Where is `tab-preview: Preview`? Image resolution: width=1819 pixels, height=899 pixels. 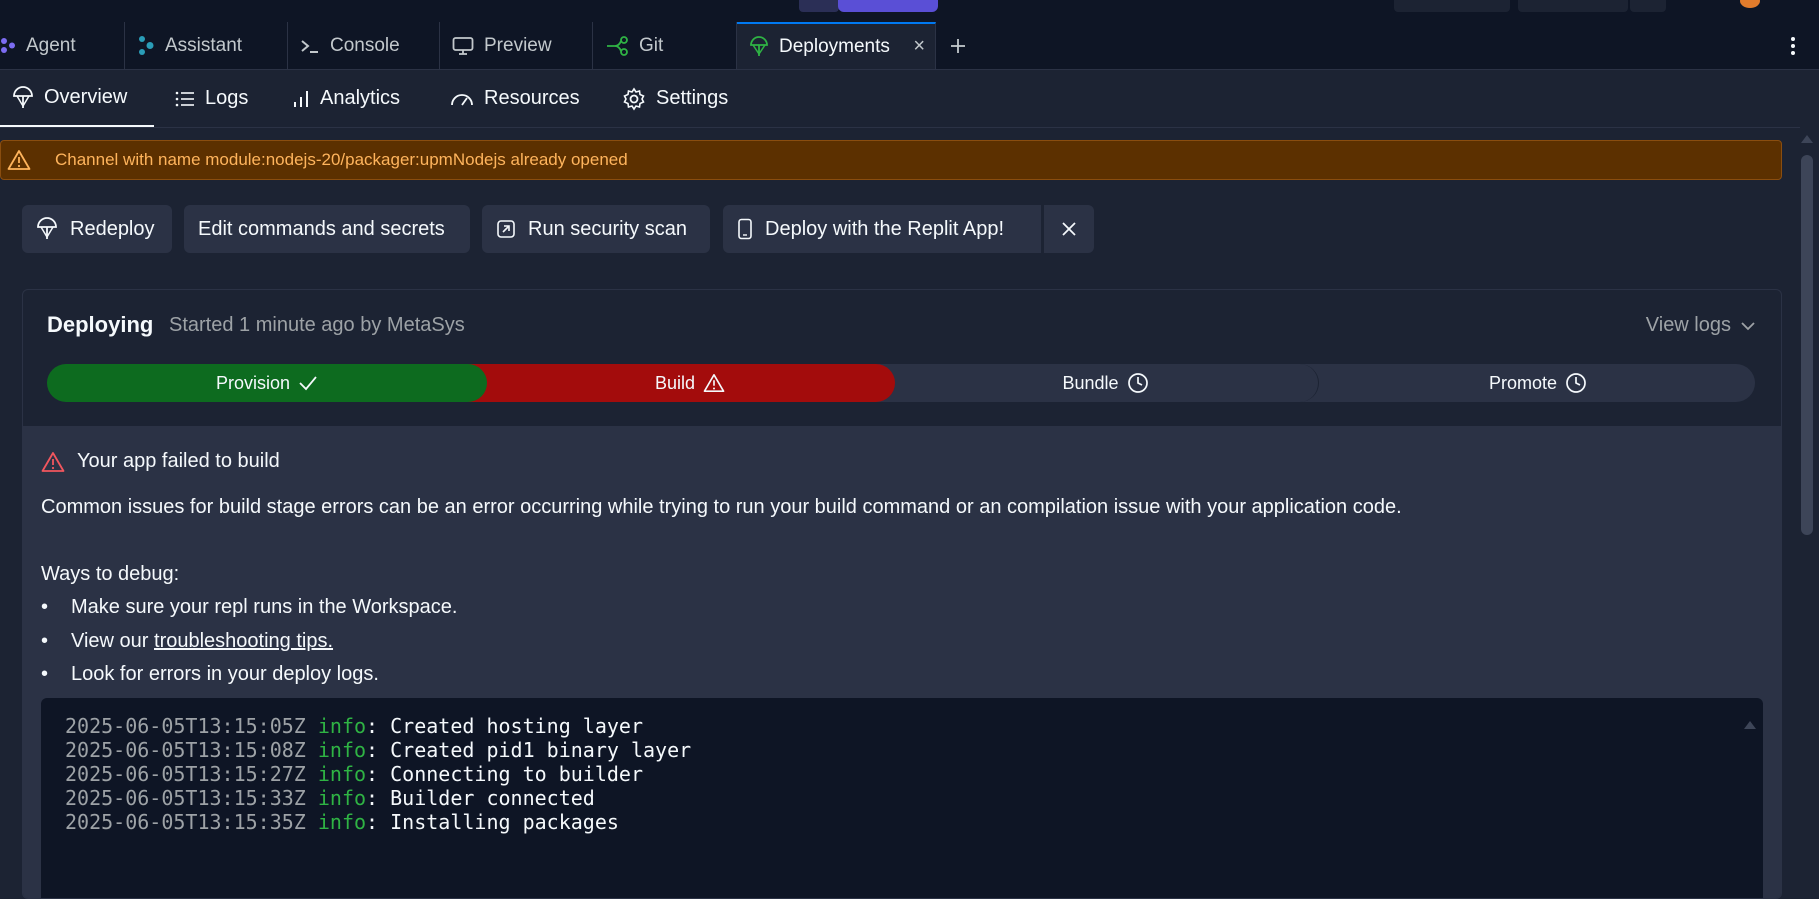 tab-preview: Preview is located at coordinates (516, 45).